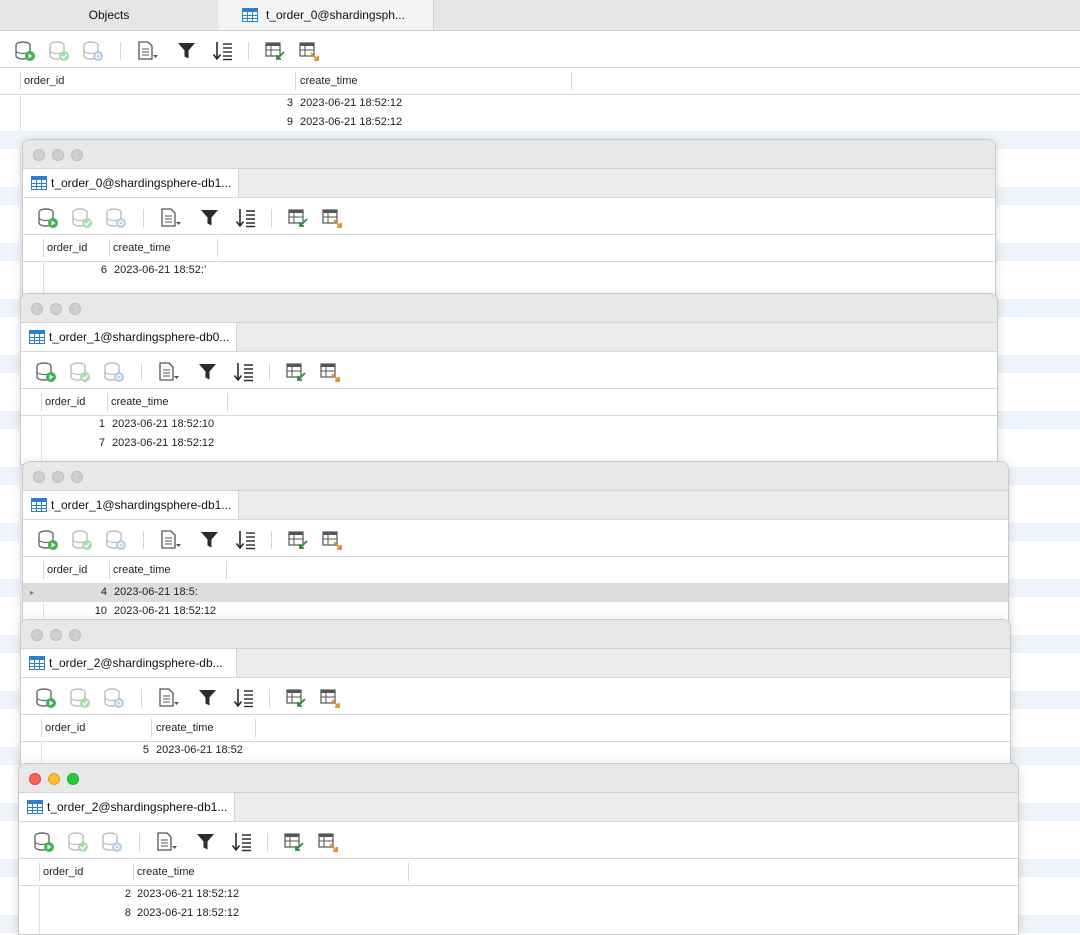 The width and height of the screenshot is (1080, 935). What do you see at coordinates (73, 424) in the screenshot?
I see `cell-order-id: 1` at bounding box center [73, 424].